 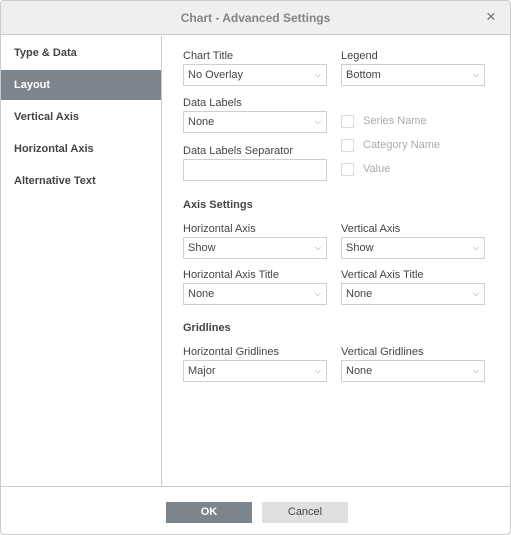 What do you see at coordinates (413, 371) in the screenshot?
I see `vertical-gridlines-select: None ⌵` at bounding box center [413, 371].